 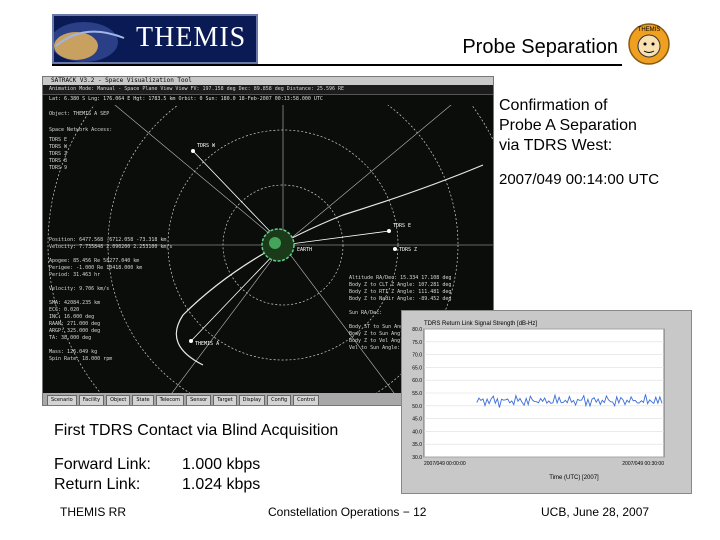 What do you see at coordinates (400, 292) in the screenshot?
I see `attitude-row: Body Z to RTI Z Angle: 111.481 deg` at bounding box center [400, 292].